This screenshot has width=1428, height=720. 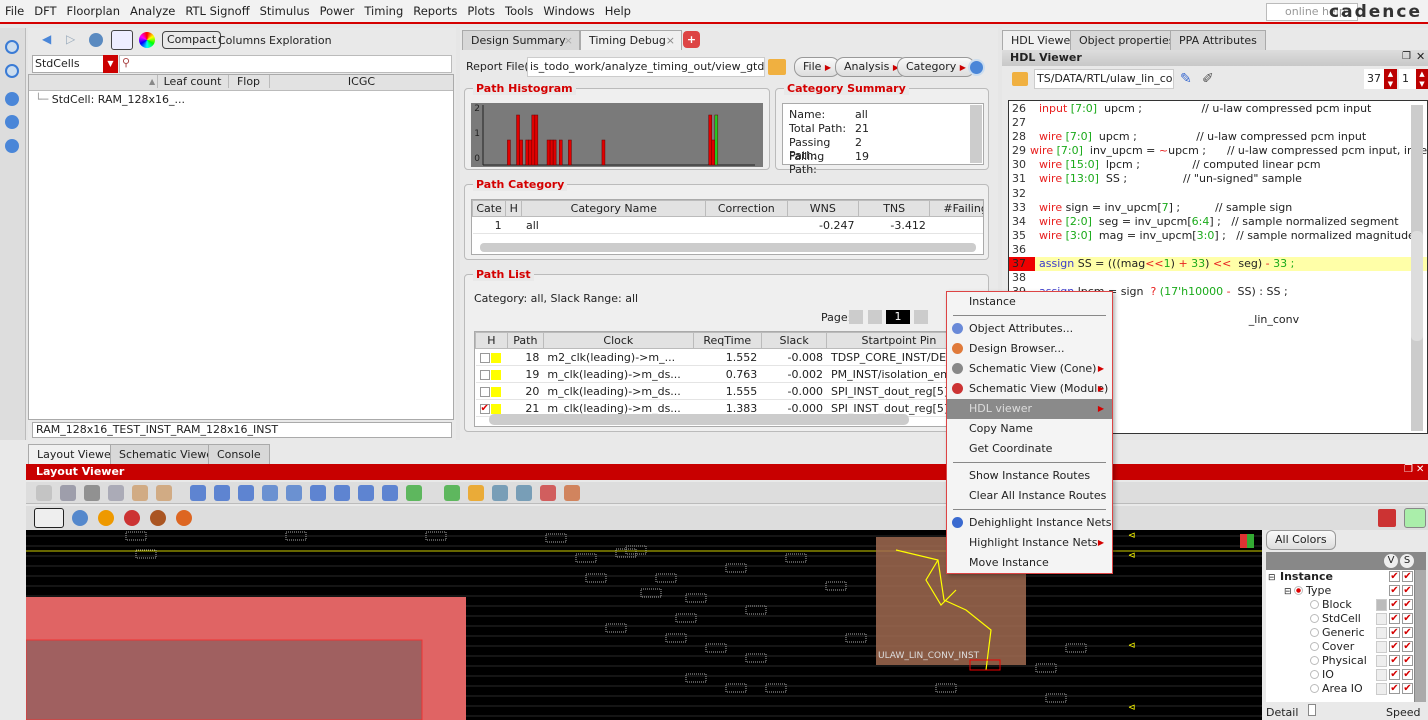 I want to click on line-number: 29, so click(x=1017, y=151).